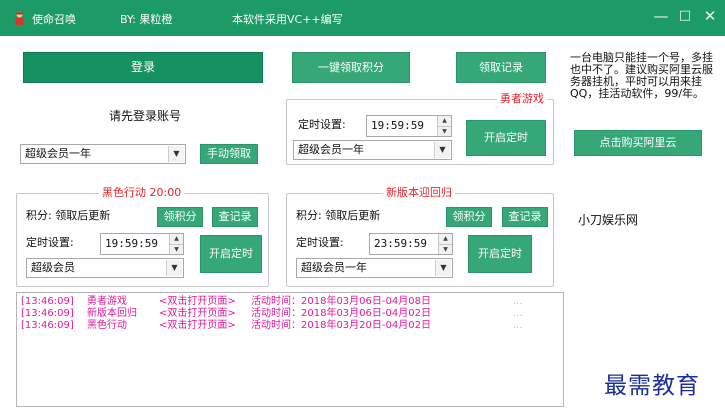 The image size is (725, 409). Describe the element at coordinates (608, 220) in the screenshot. I see `site-name-link: 小刀娱乐网` at that location.